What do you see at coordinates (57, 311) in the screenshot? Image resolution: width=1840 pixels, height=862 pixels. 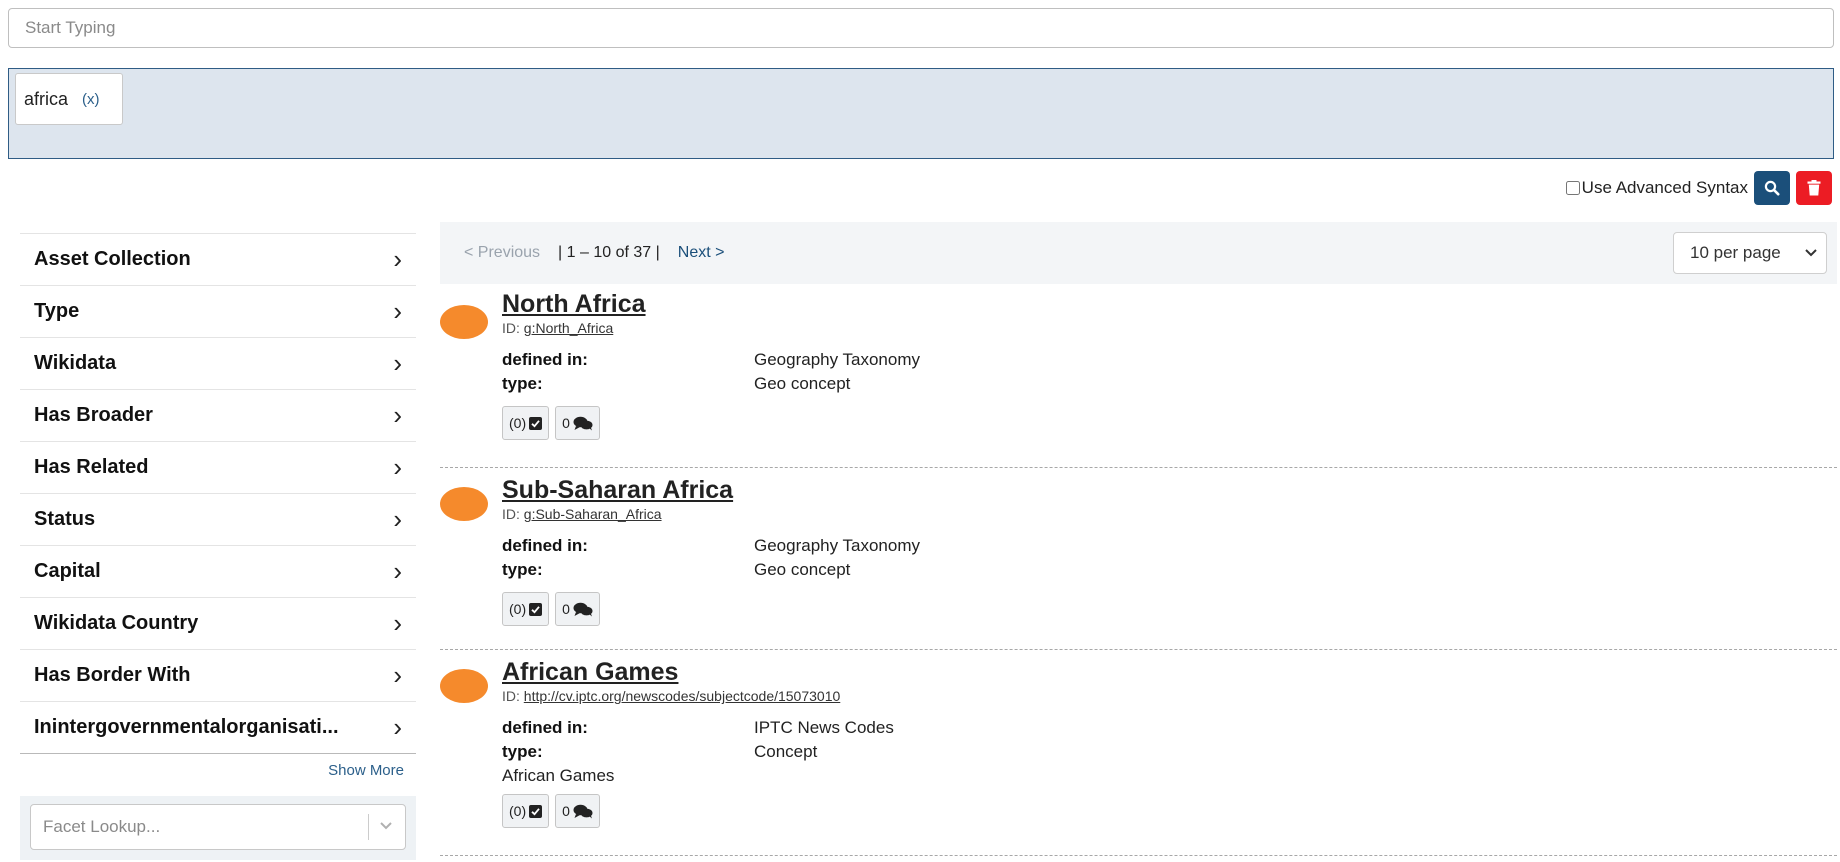 I see `facet-label: Type` at bounding box center [57, 311].